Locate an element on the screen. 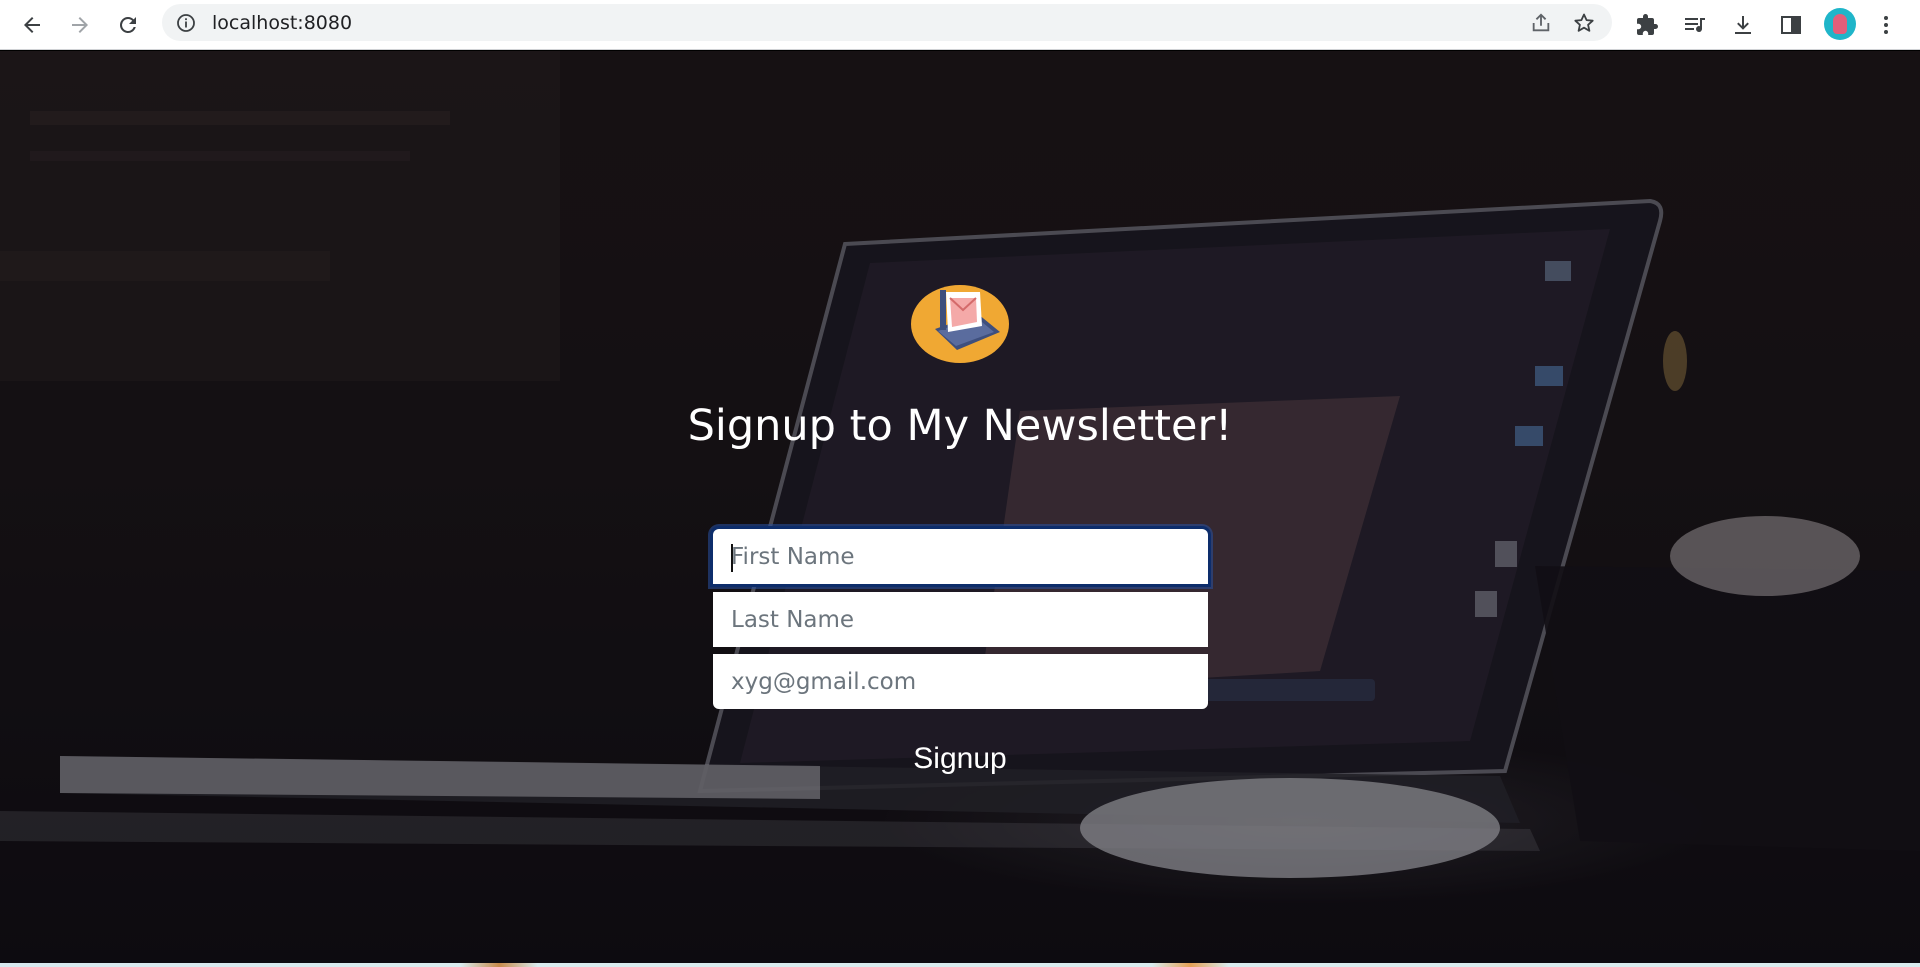  side-panel-button is located at coordinates (1791, 25).